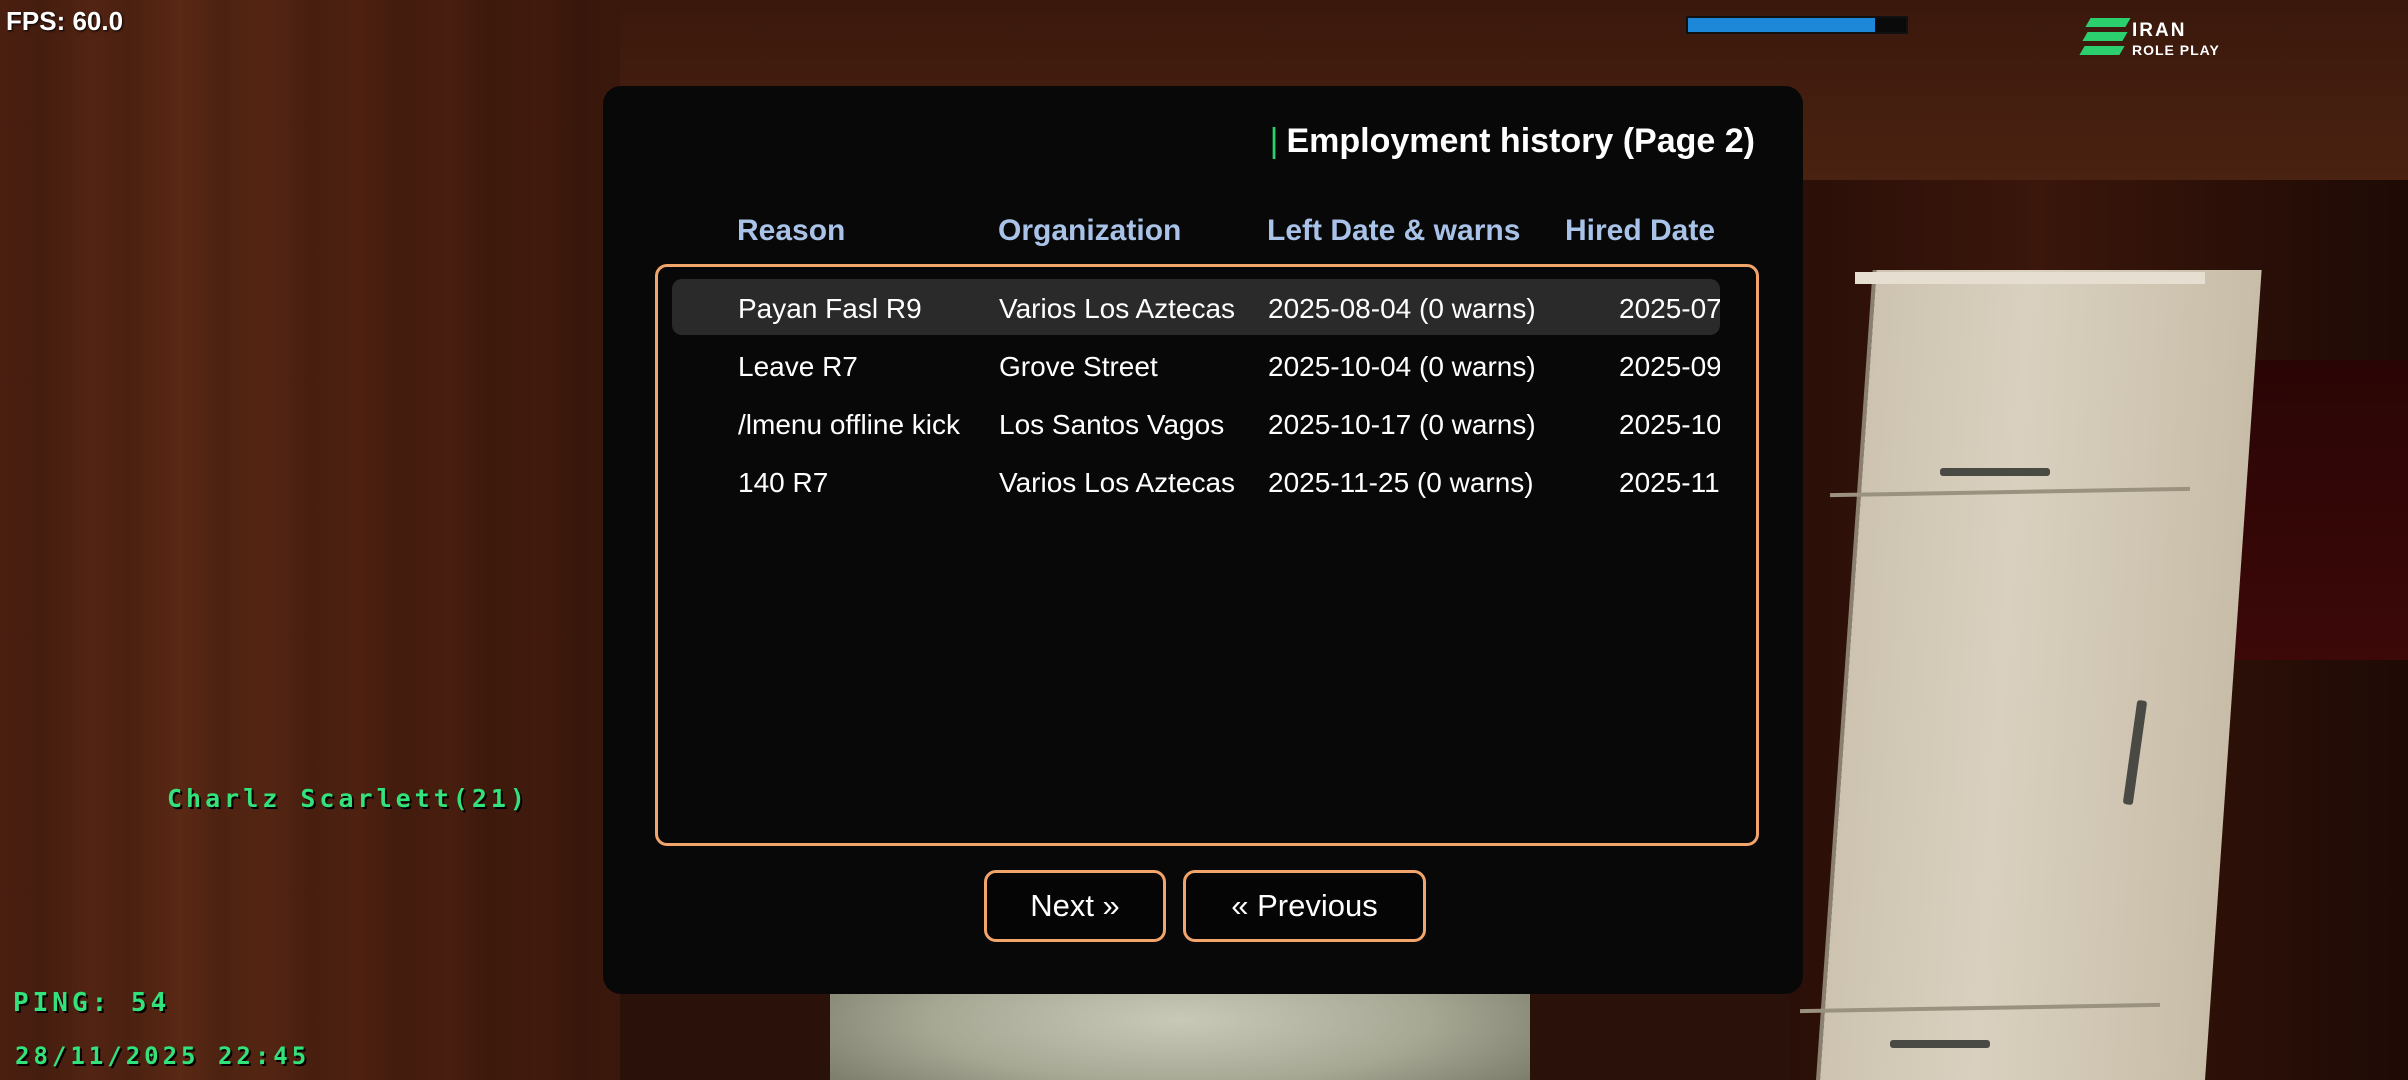 The width and height of the screenshot is (2408, 1080). Describe the element at coordinates (1995, 472) in the screenshot. I see `fridge-freezer-handle` at that location.